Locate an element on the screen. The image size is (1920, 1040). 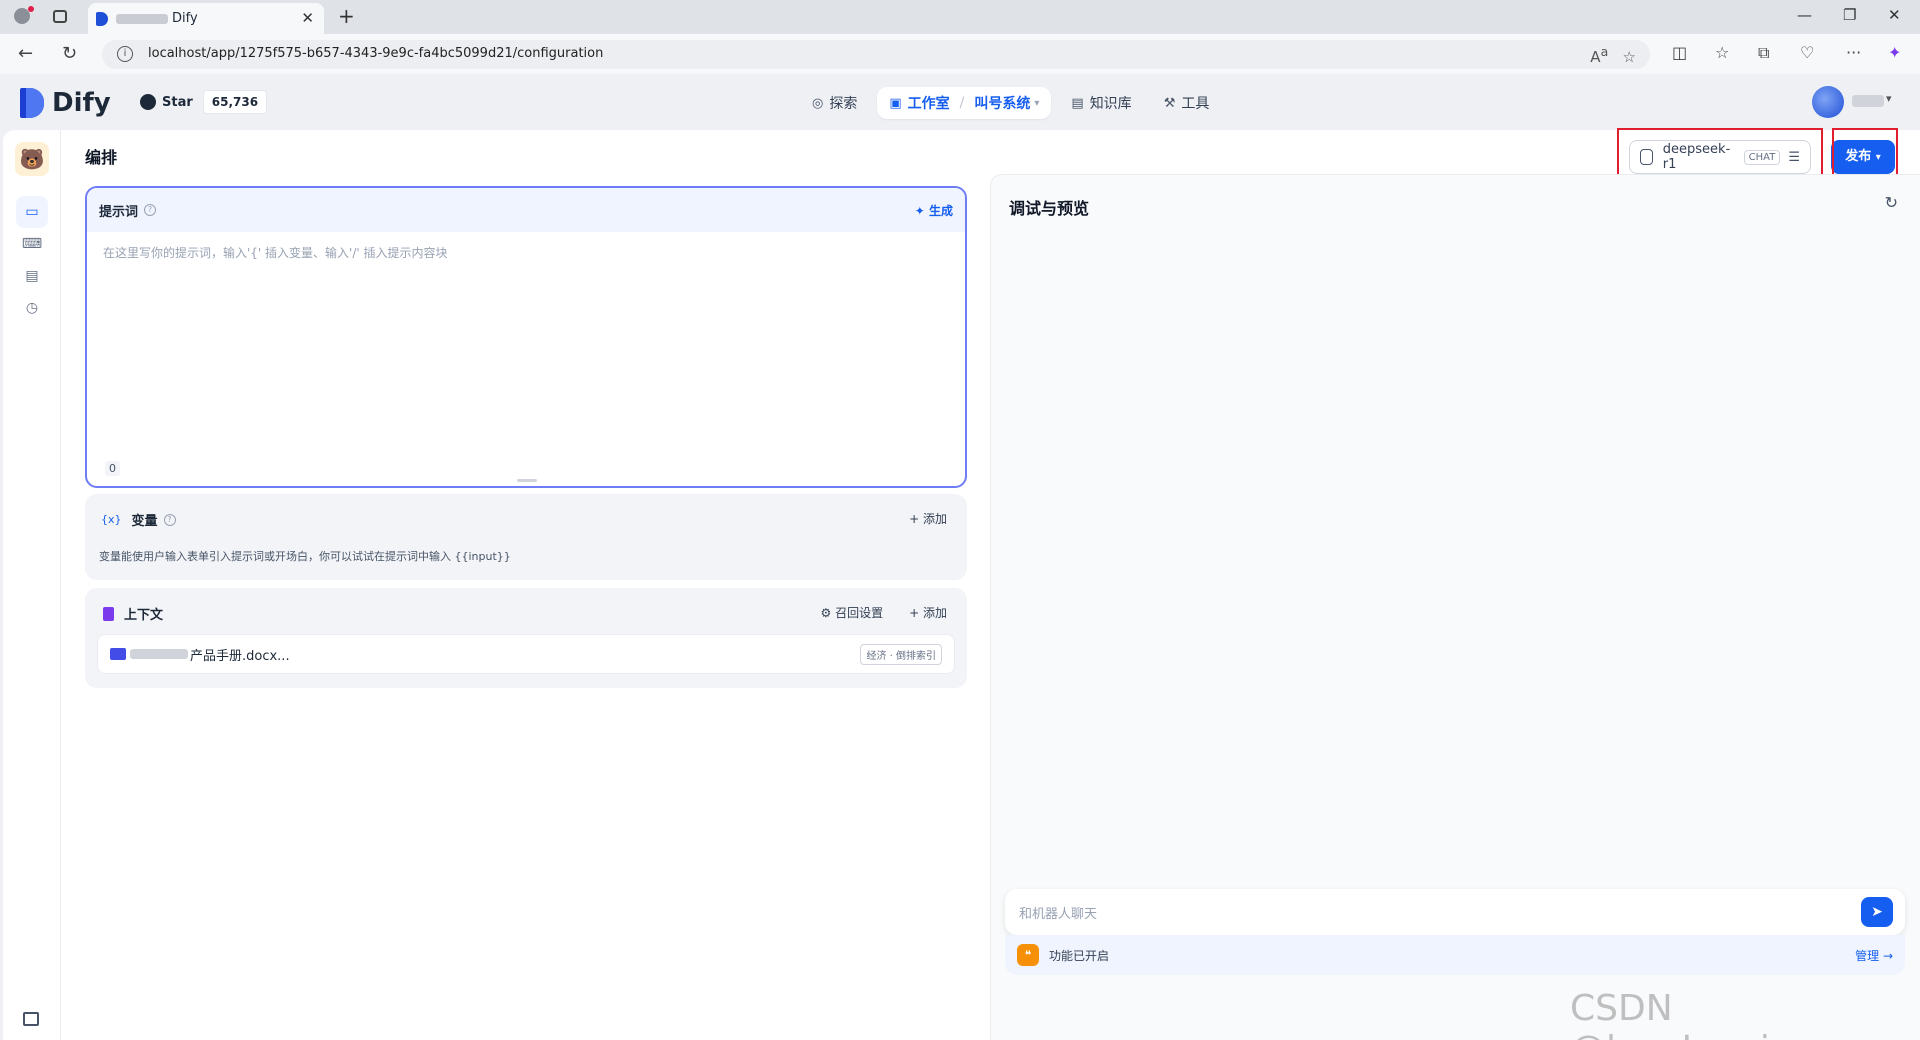
add-variable-button: + 添加 is located at coordinates (928, 518).